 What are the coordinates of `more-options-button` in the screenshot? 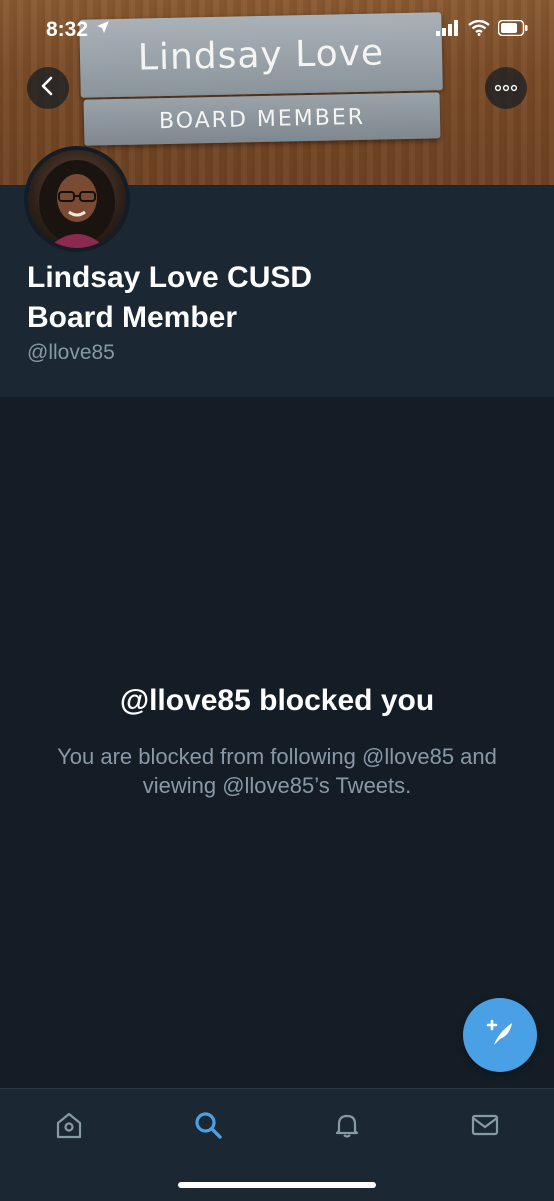 It's located at (506, 88).